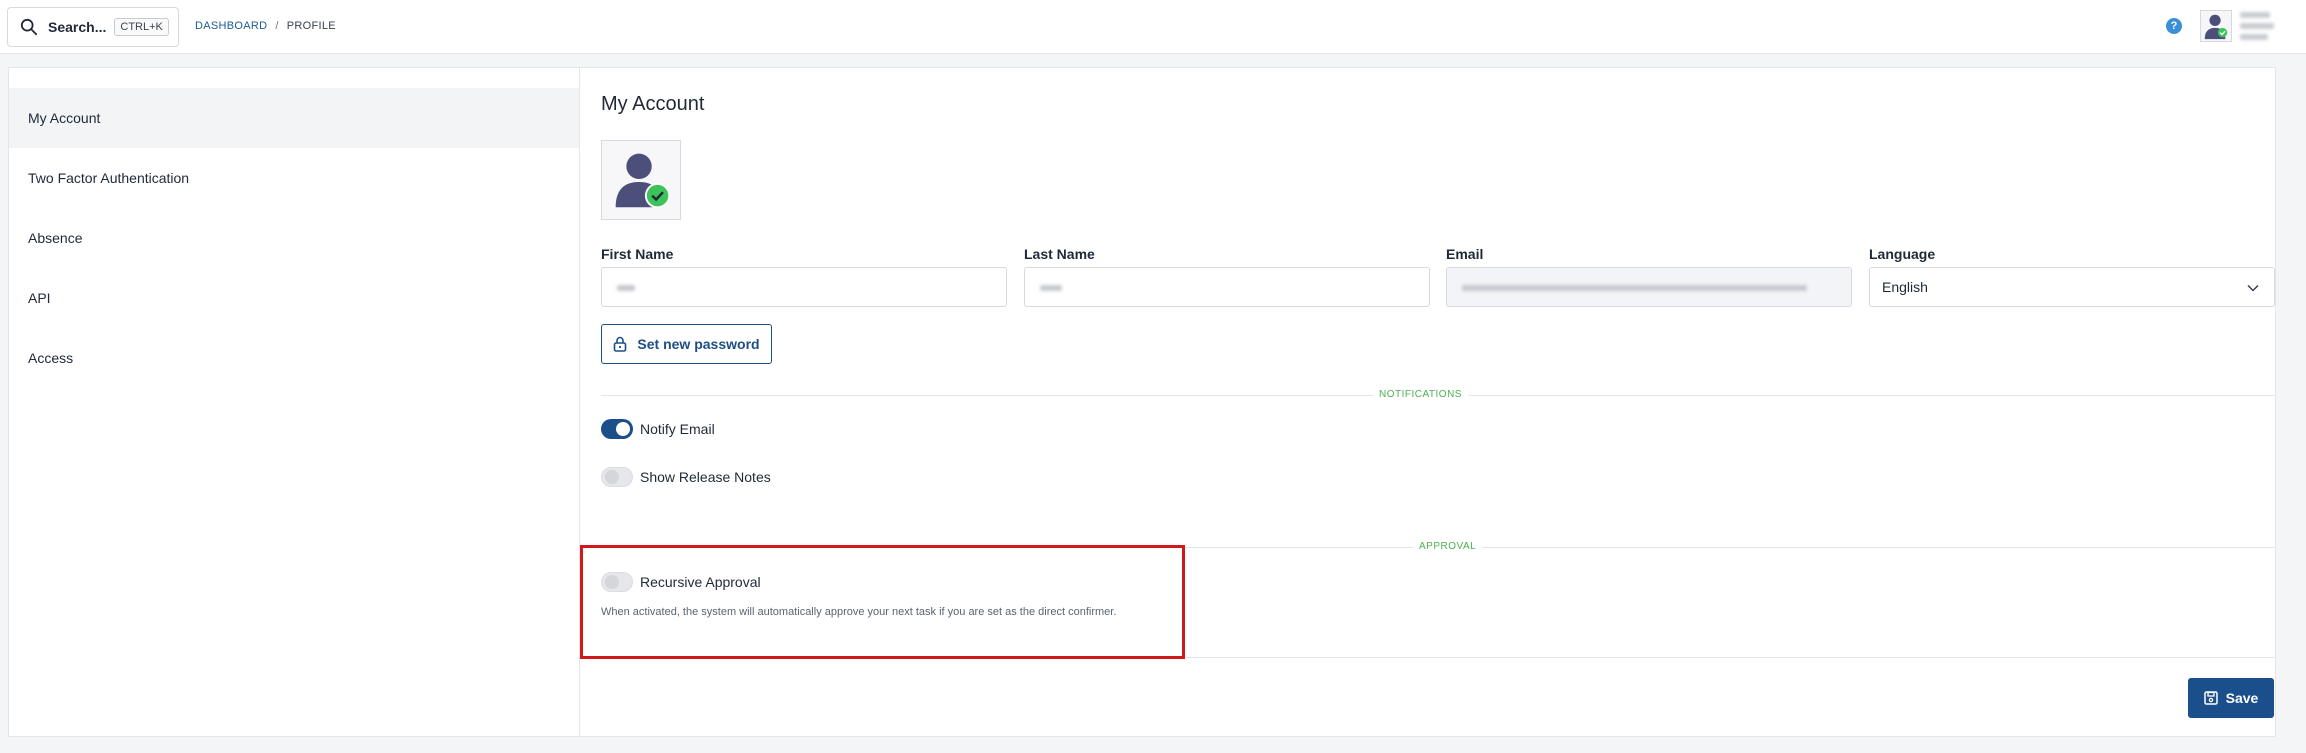 This screenshot has height=753, width=2306. I want to click on search-shortcut: CTRL+K, so click(141, 27).